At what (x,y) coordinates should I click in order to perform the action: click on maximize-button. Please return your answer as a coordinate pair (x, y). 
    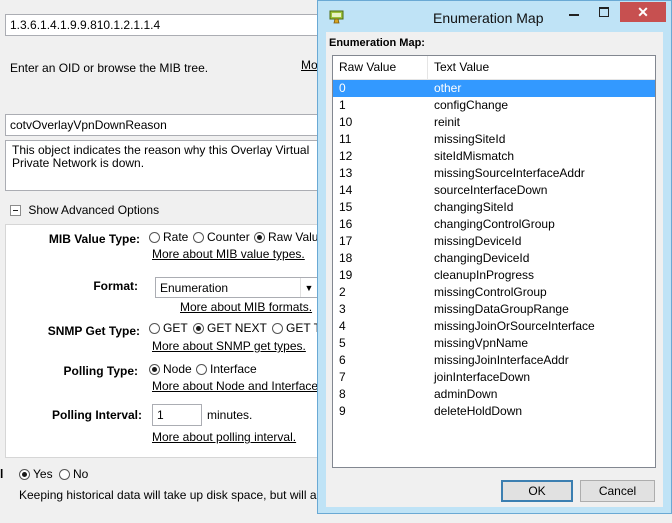
    Looking at the image, I should click on (604, 12).